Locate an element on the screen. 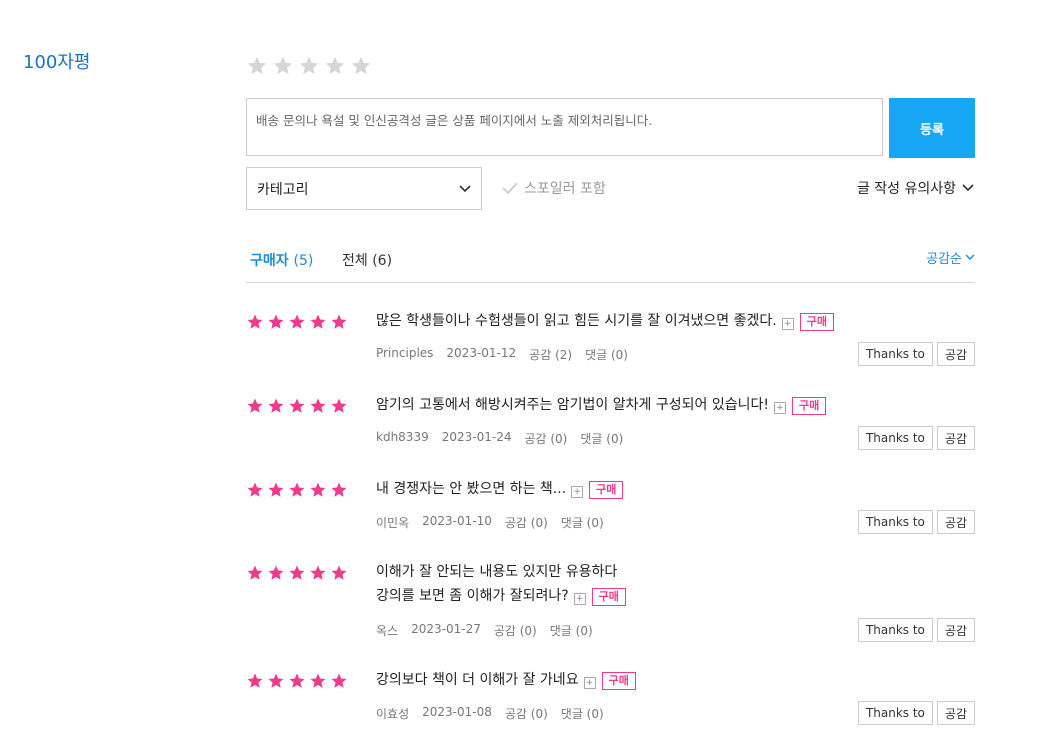  review-content: 내 경쟁자는 안 봤으면 하는 책... + 구매 is located at coordinates (500, 489).